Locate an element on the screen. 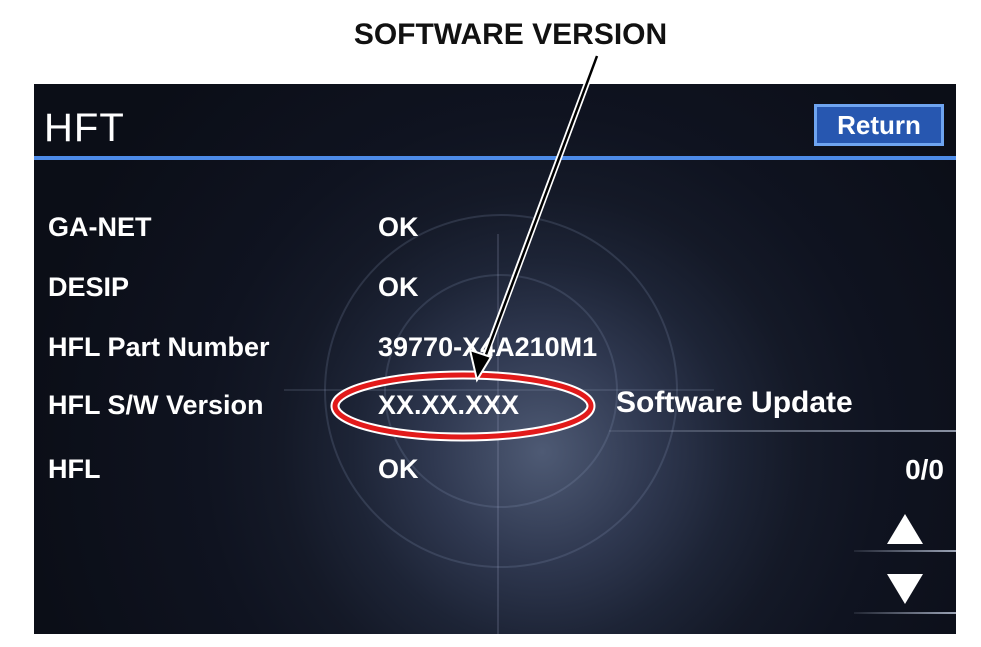  row-value-ga-net: OK is located at coordinates (398, 227).